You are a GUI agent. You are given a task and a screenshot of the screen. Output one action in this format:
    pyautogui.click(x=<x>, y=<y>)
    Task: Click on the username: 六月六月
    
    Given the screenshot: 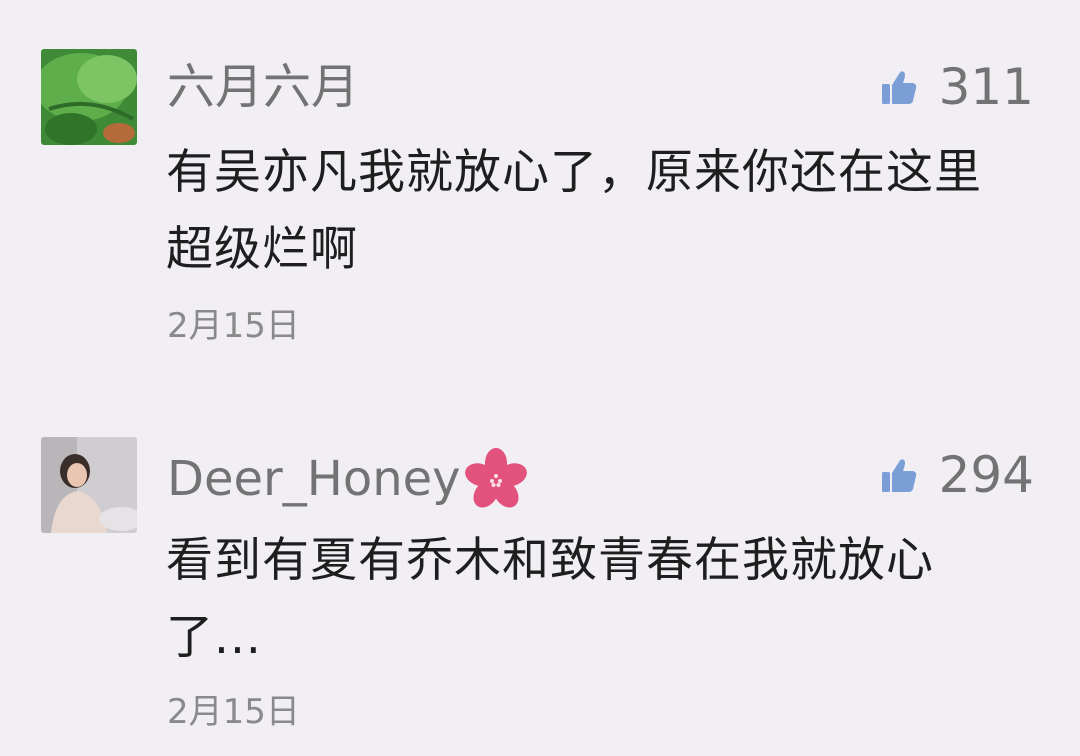 What is the action you would take?
    pyautogui.click(x=263, y=87)
    